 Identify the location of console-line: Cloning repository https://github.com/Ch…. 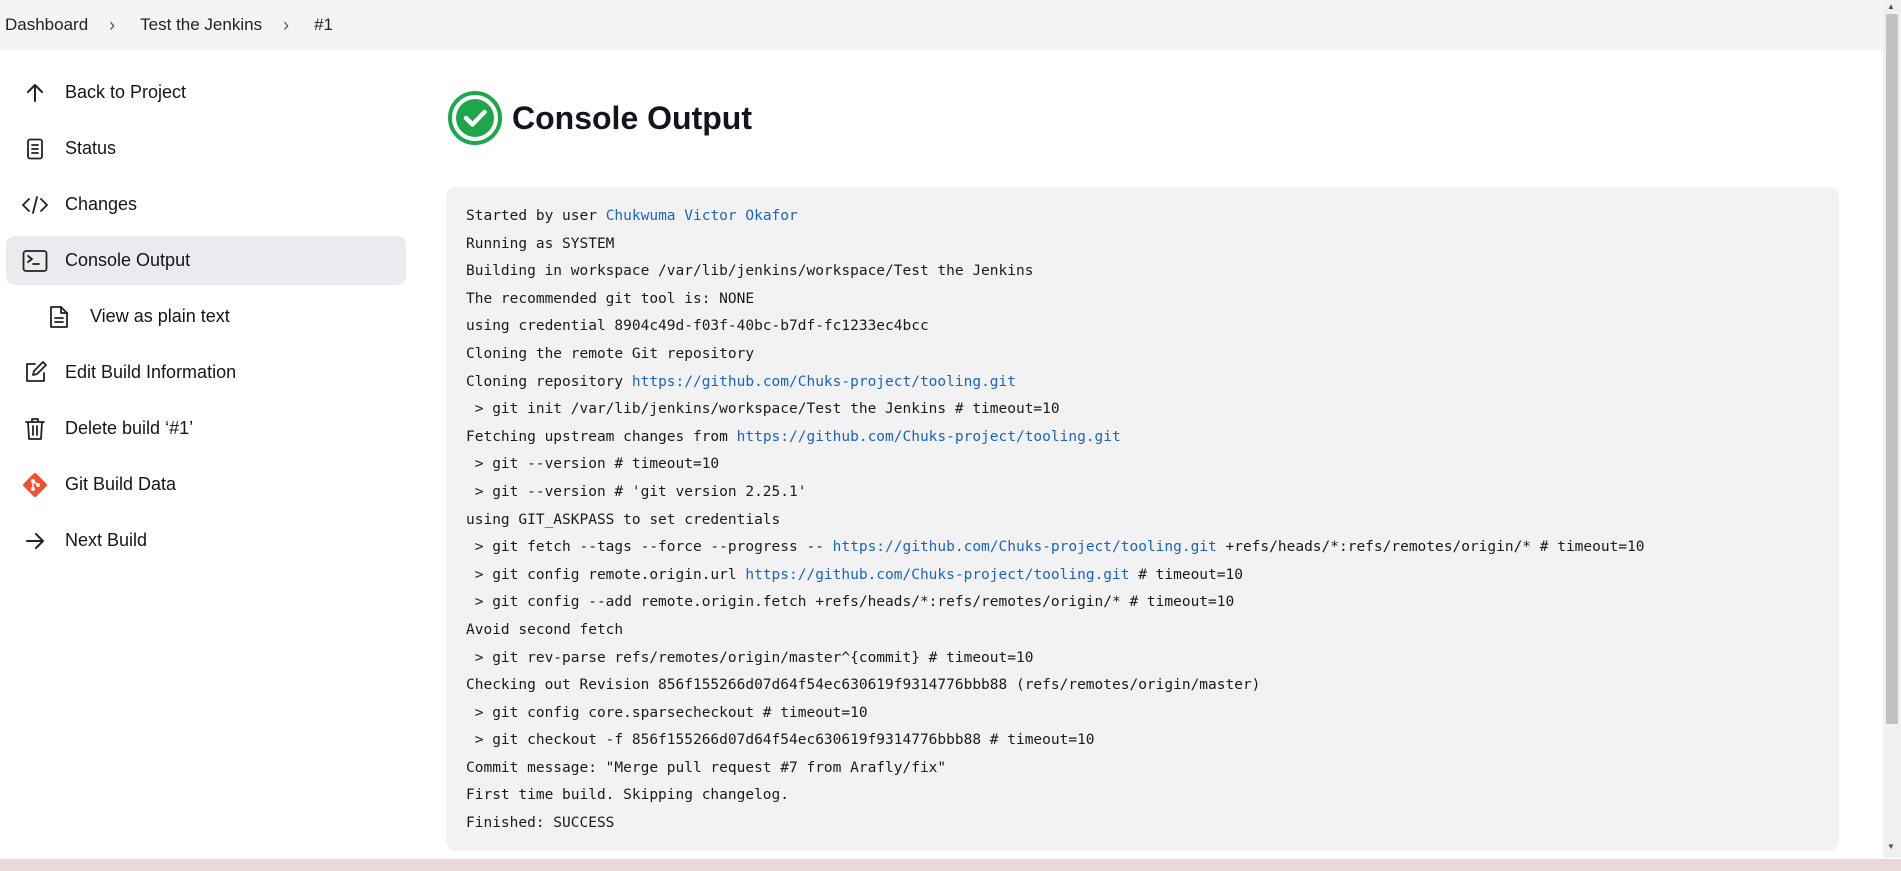
(1142, 383).